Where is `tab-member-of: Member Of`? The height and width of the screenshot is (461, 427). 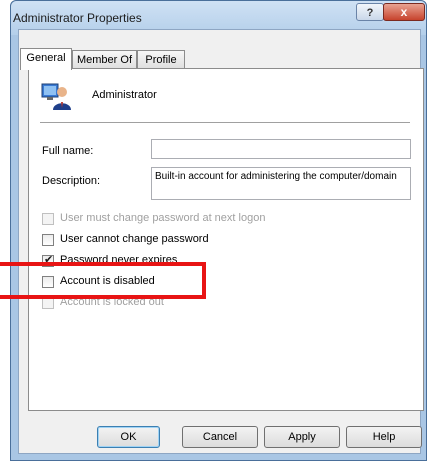
tab-member-of: Member Of is located at coordinates (104, 59).